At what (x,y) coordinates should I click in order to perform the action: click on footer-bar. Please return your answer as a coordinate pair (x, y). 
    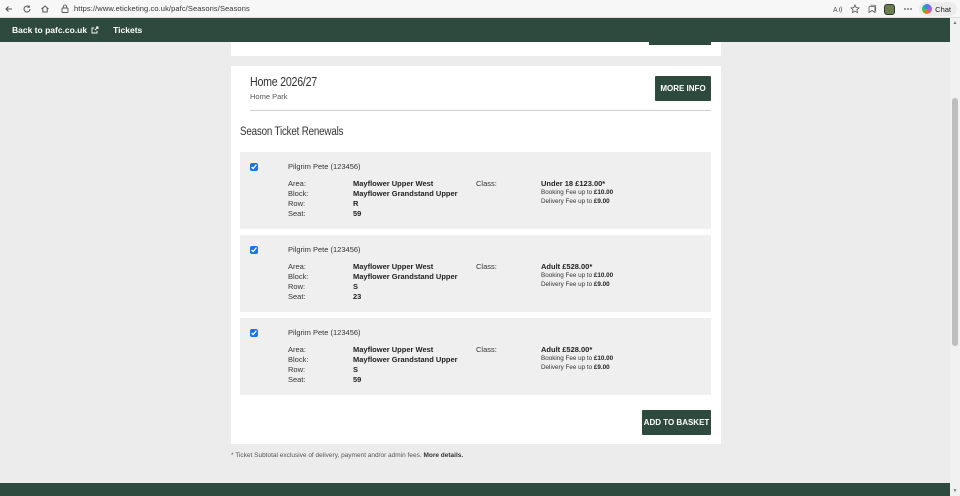
    Looking at the image, I should click on (475, 489).